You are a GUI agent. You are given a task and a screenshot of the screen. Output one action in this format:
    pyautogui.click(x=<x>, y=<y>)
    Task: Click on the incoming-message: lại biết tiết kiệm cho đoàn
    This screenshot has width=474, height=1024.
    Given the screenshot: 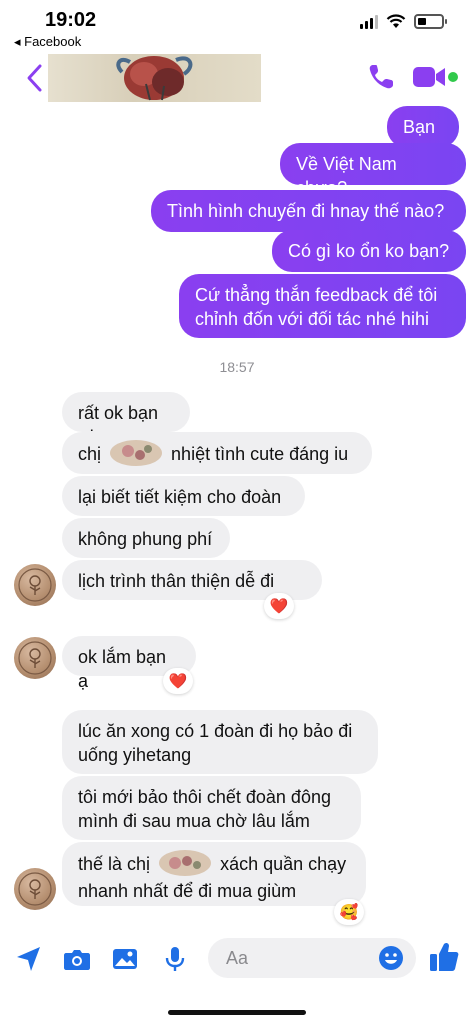 What is the action you would take?
    pyautogui.click(x=183, y=496)
    